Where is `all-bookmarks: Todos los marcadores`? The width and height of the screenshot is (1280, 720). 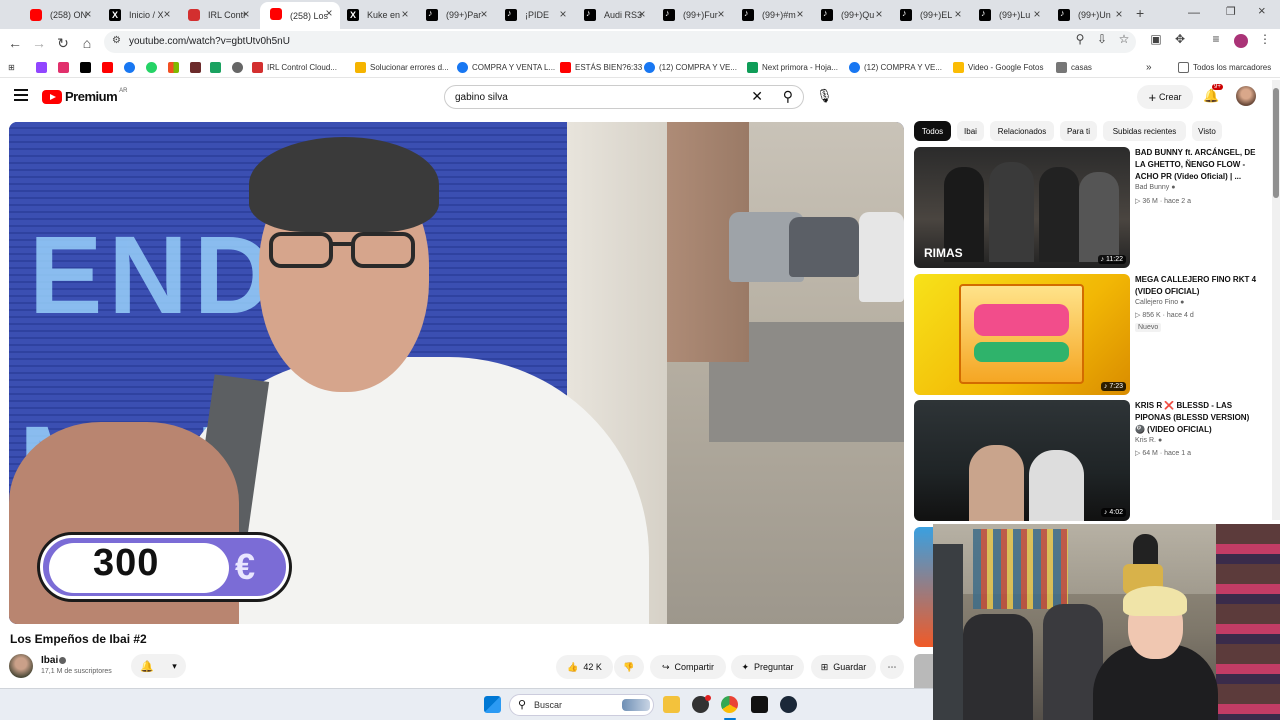 all-bookmarks: Todos los marcadores is located at coordinates (1224, 67).